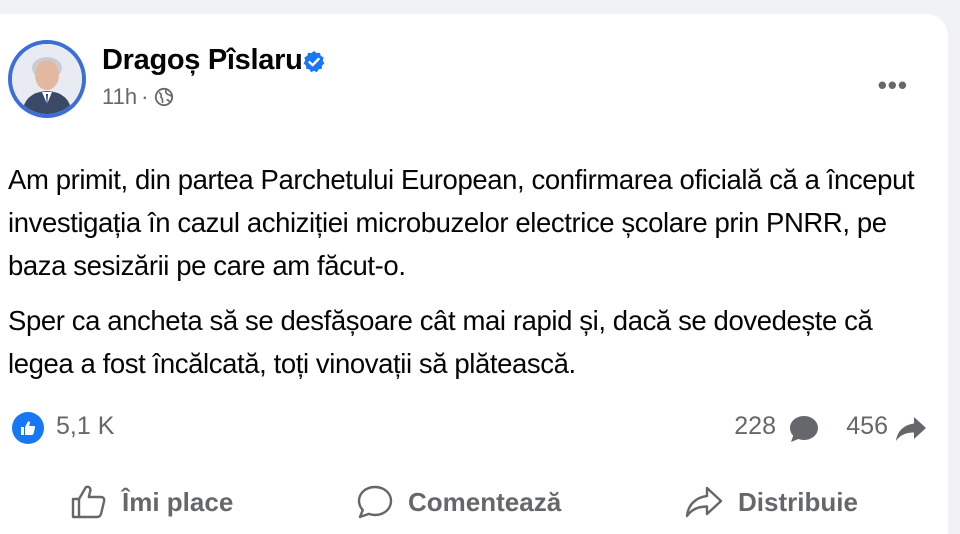 The width and height of the screenshot is (960, 534). Describe the element at coordinates (202, 60) in the screenshot. I see `author-name: Dragoș Pîslaru` at that location.